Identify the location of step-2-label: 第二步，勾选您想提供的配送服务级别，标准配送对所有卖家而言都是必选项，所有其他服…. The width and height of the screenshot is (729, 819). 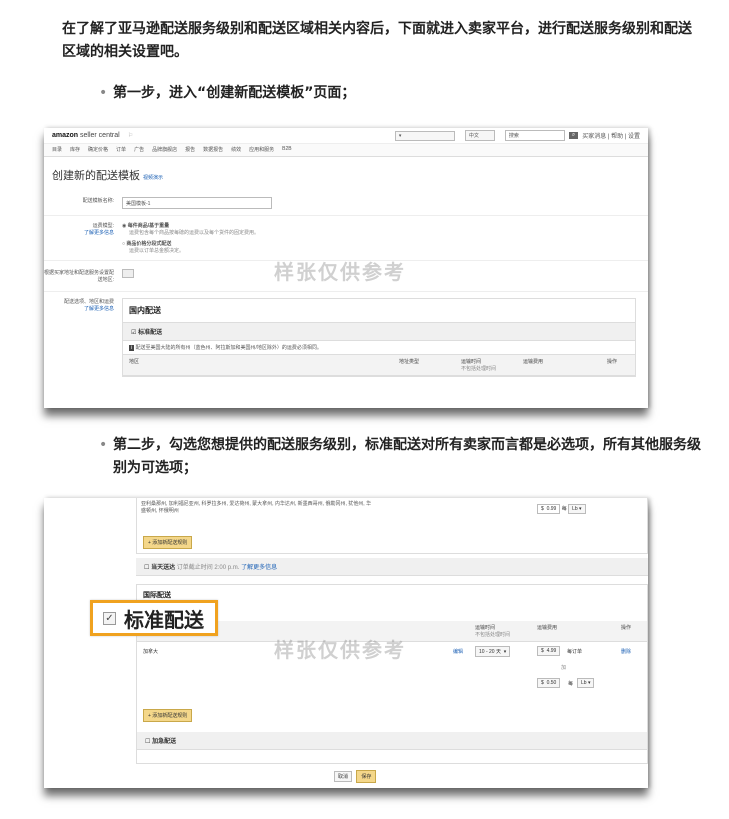
(407, 456).